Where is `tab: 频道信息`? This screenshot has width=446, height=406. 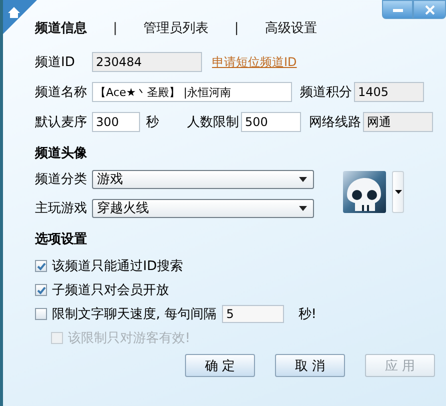 tab: 频道信息 is located at coordinates (61, 28).